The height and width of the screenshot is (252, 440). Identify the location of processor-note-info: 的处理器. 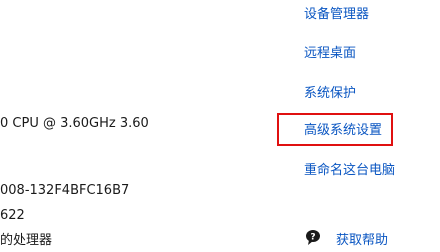
(26, 240).